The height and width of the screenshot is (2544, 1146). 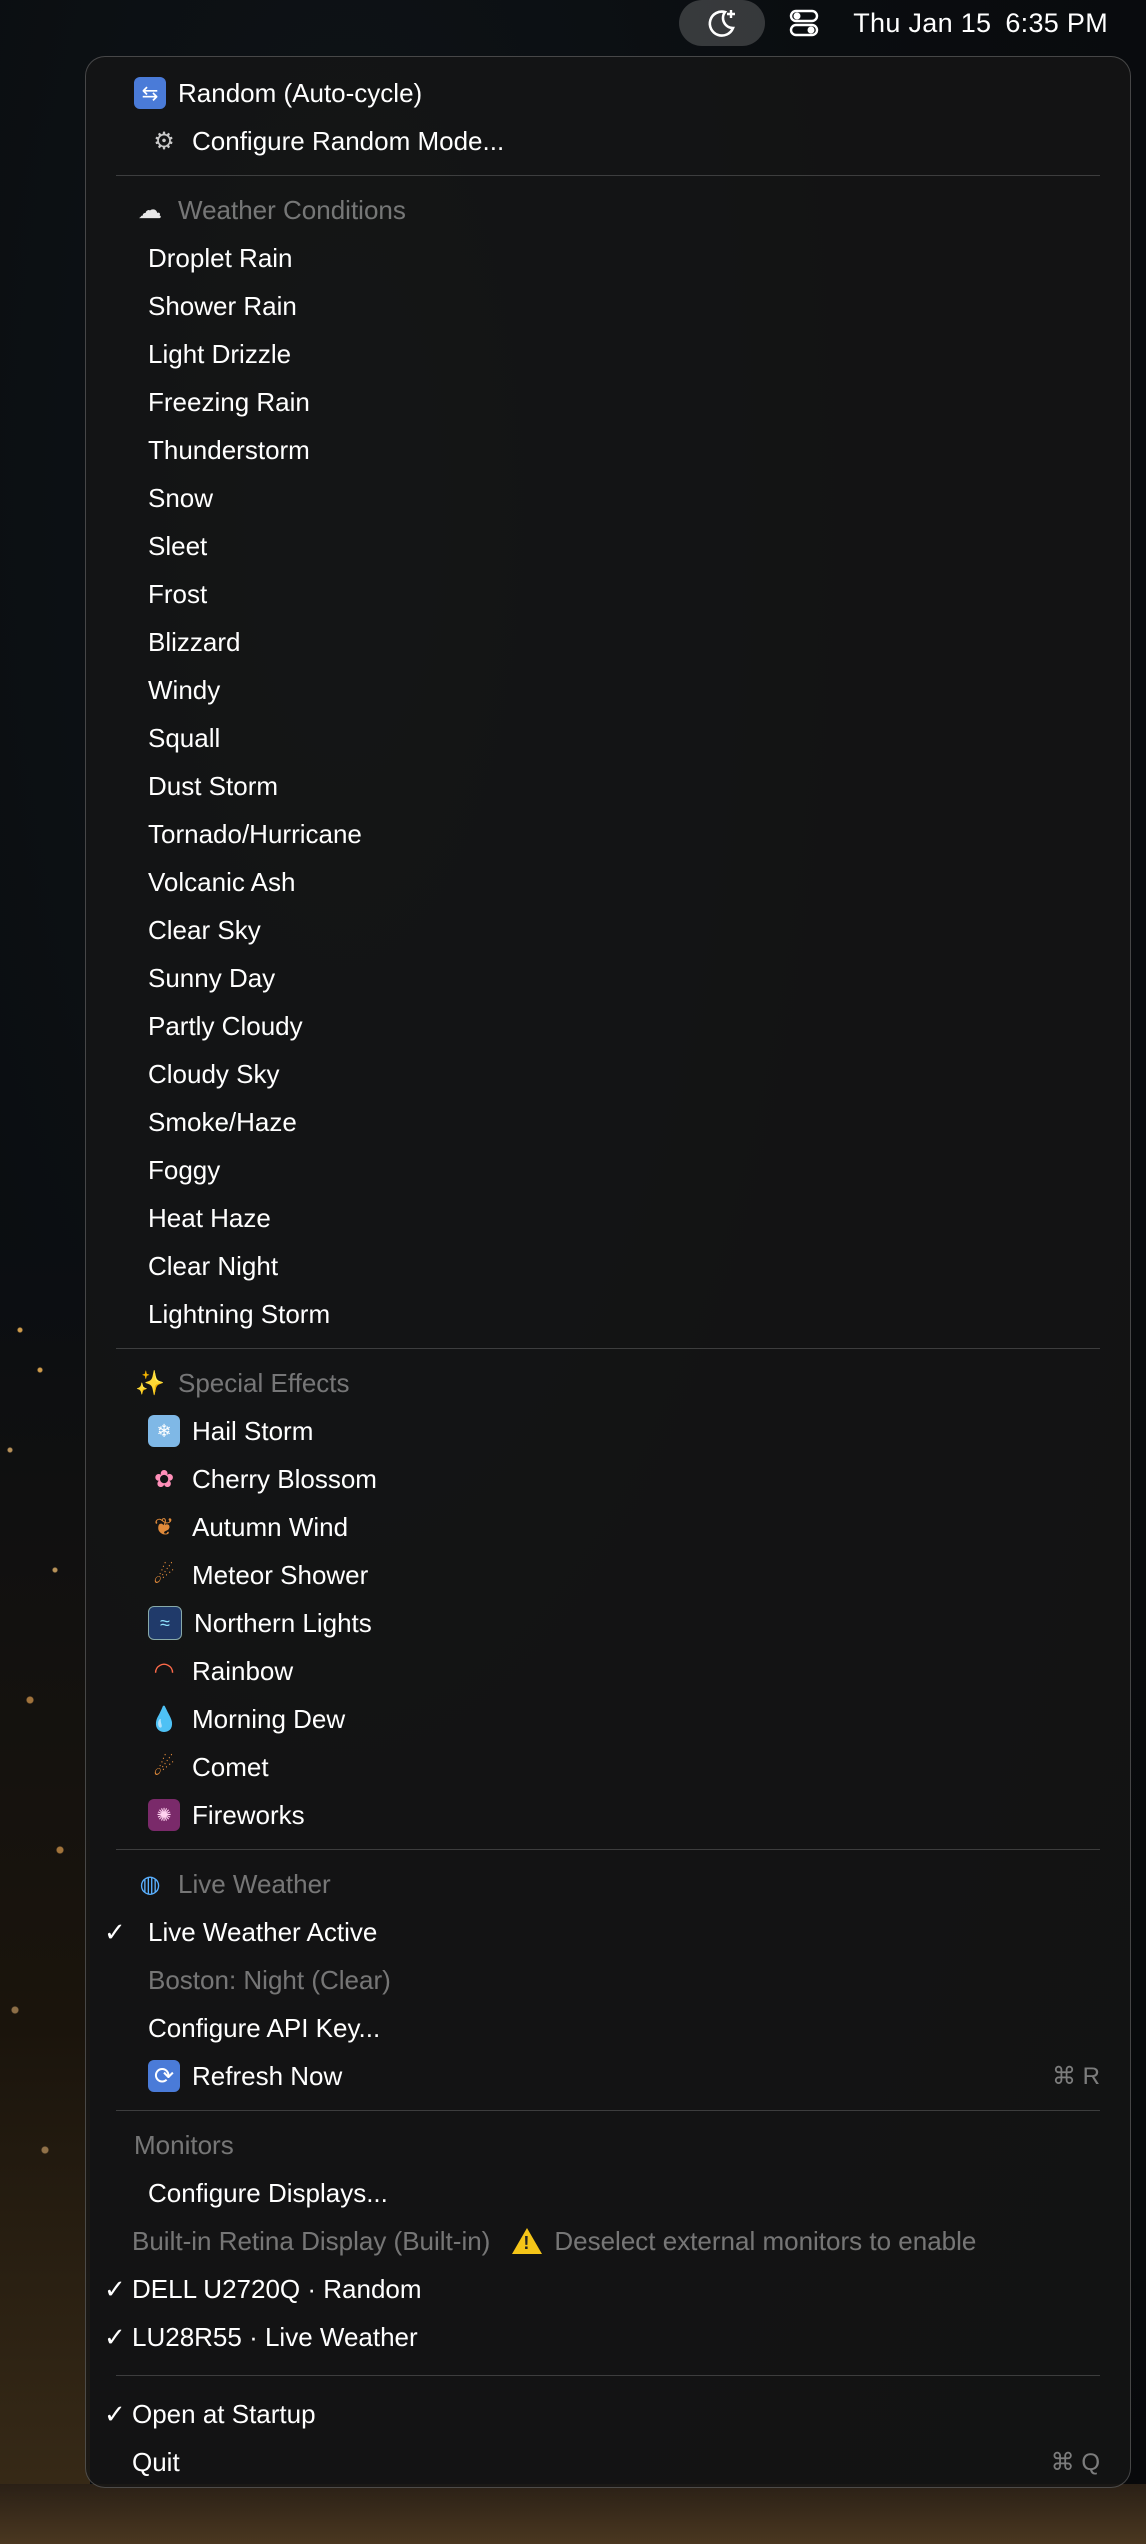 What do you see at coordinates (213, 785) in the screenshot?
I see `menu-item-label: Dust Storm` at bounding box center [213, 785].